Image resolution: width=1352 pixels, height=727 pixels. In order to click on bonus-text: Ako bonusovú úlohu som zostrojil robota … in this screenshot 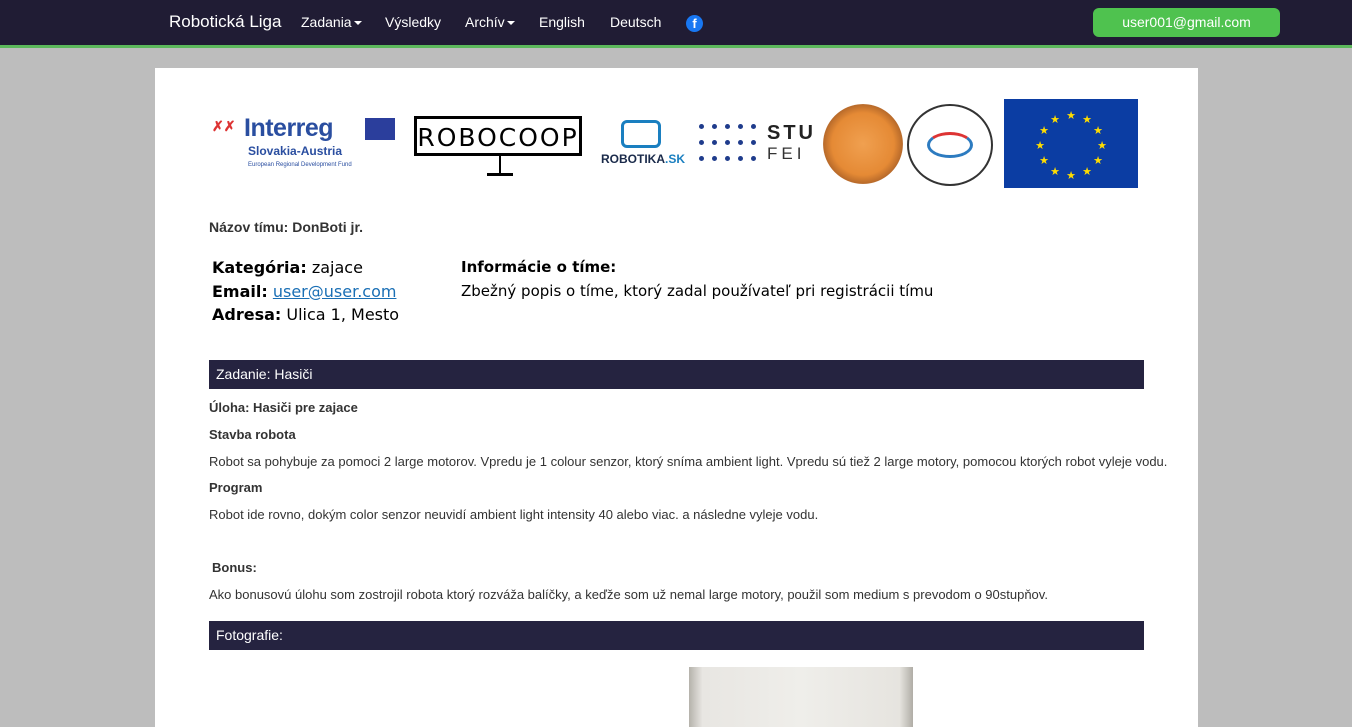, I will do `click(628, 594)`.